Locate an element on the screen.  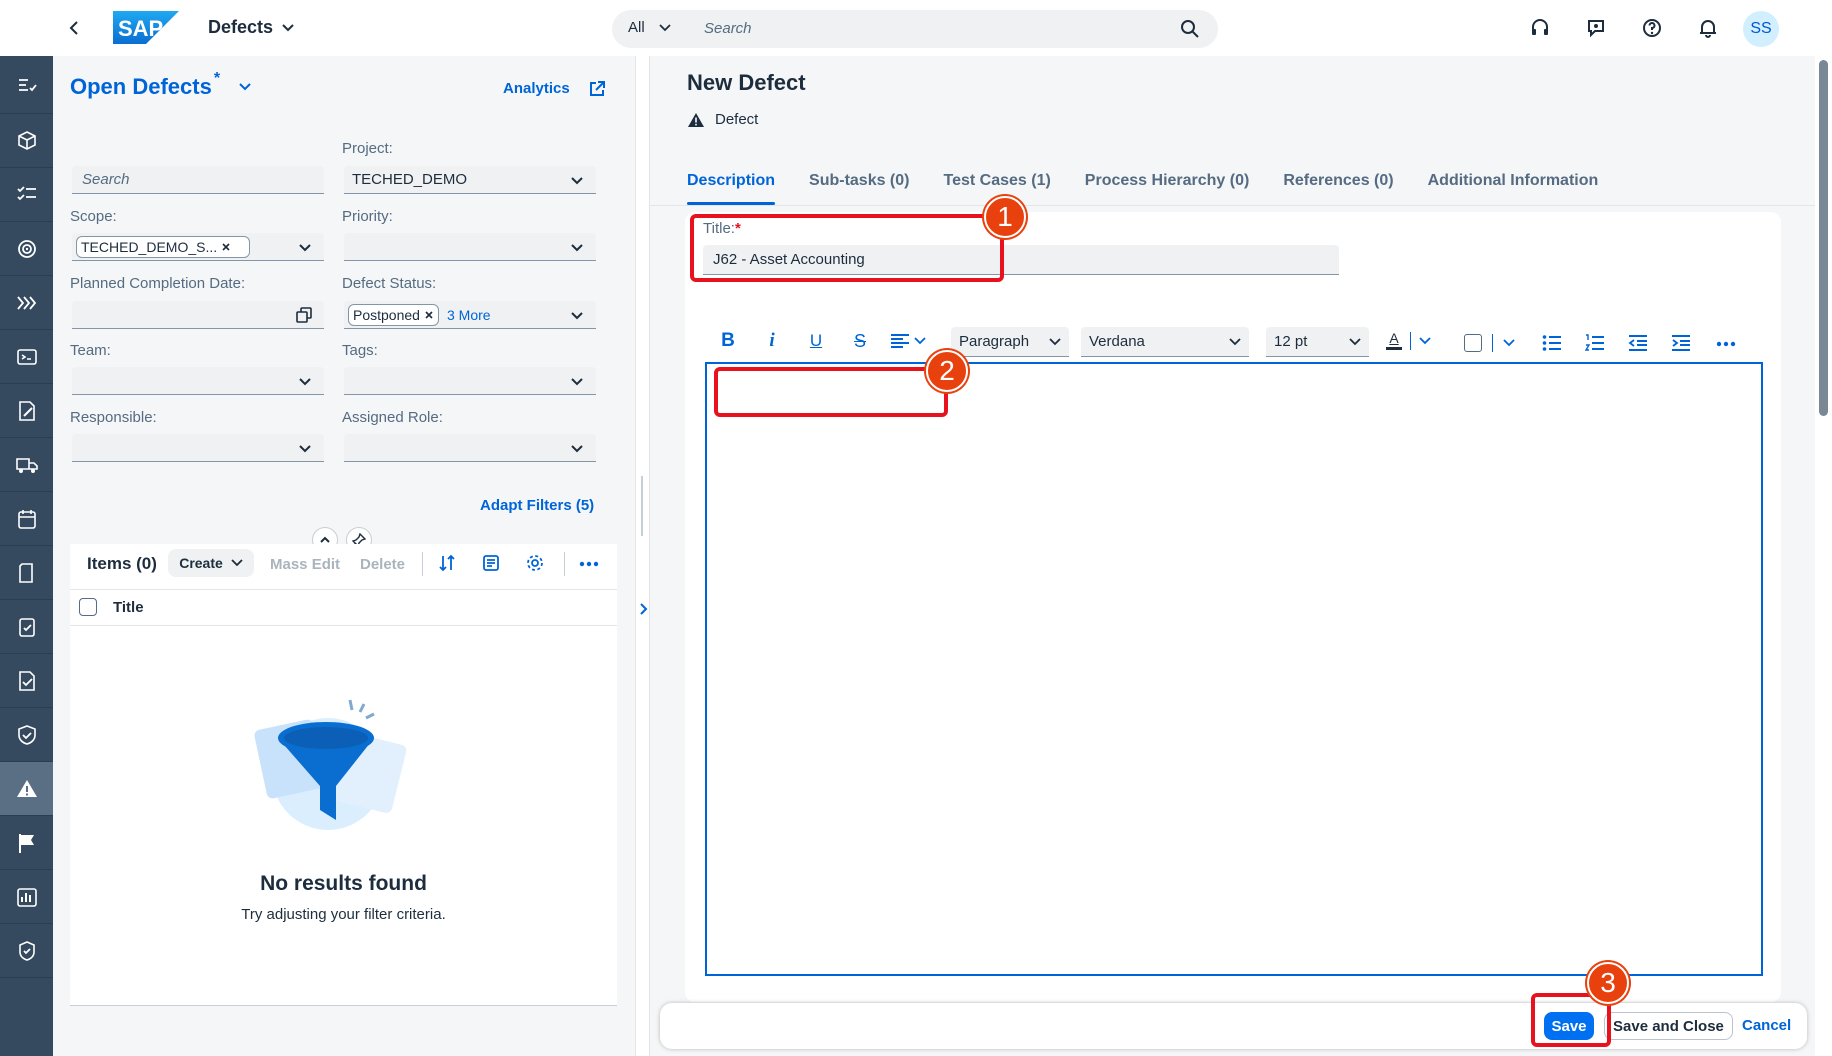
create-button: Create is located at coordinates (211, 563).